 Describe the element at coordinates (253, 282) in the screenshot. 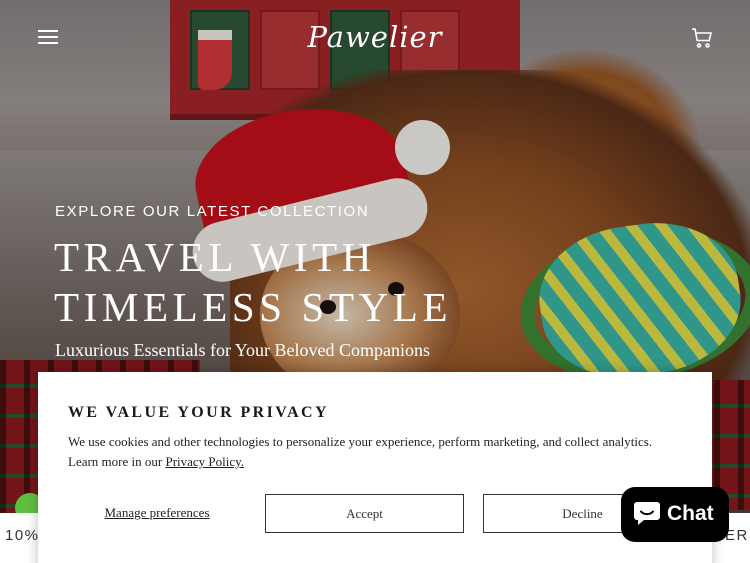

I see `hero-headline: TRAVEL WITH TIMELESS STYLE` at that location.